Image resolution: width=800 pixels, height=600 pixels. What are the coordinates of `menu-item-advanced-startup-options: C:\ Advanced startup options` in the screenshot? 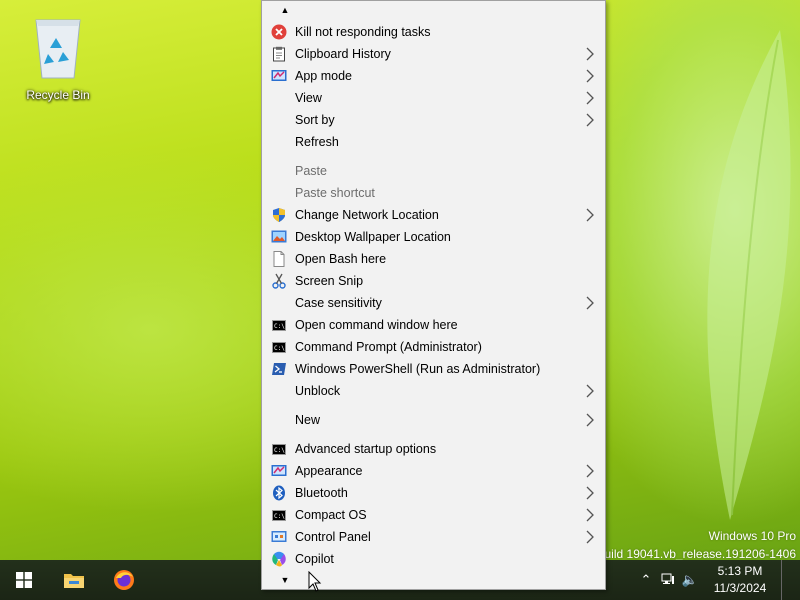 It's located at (433, 449).